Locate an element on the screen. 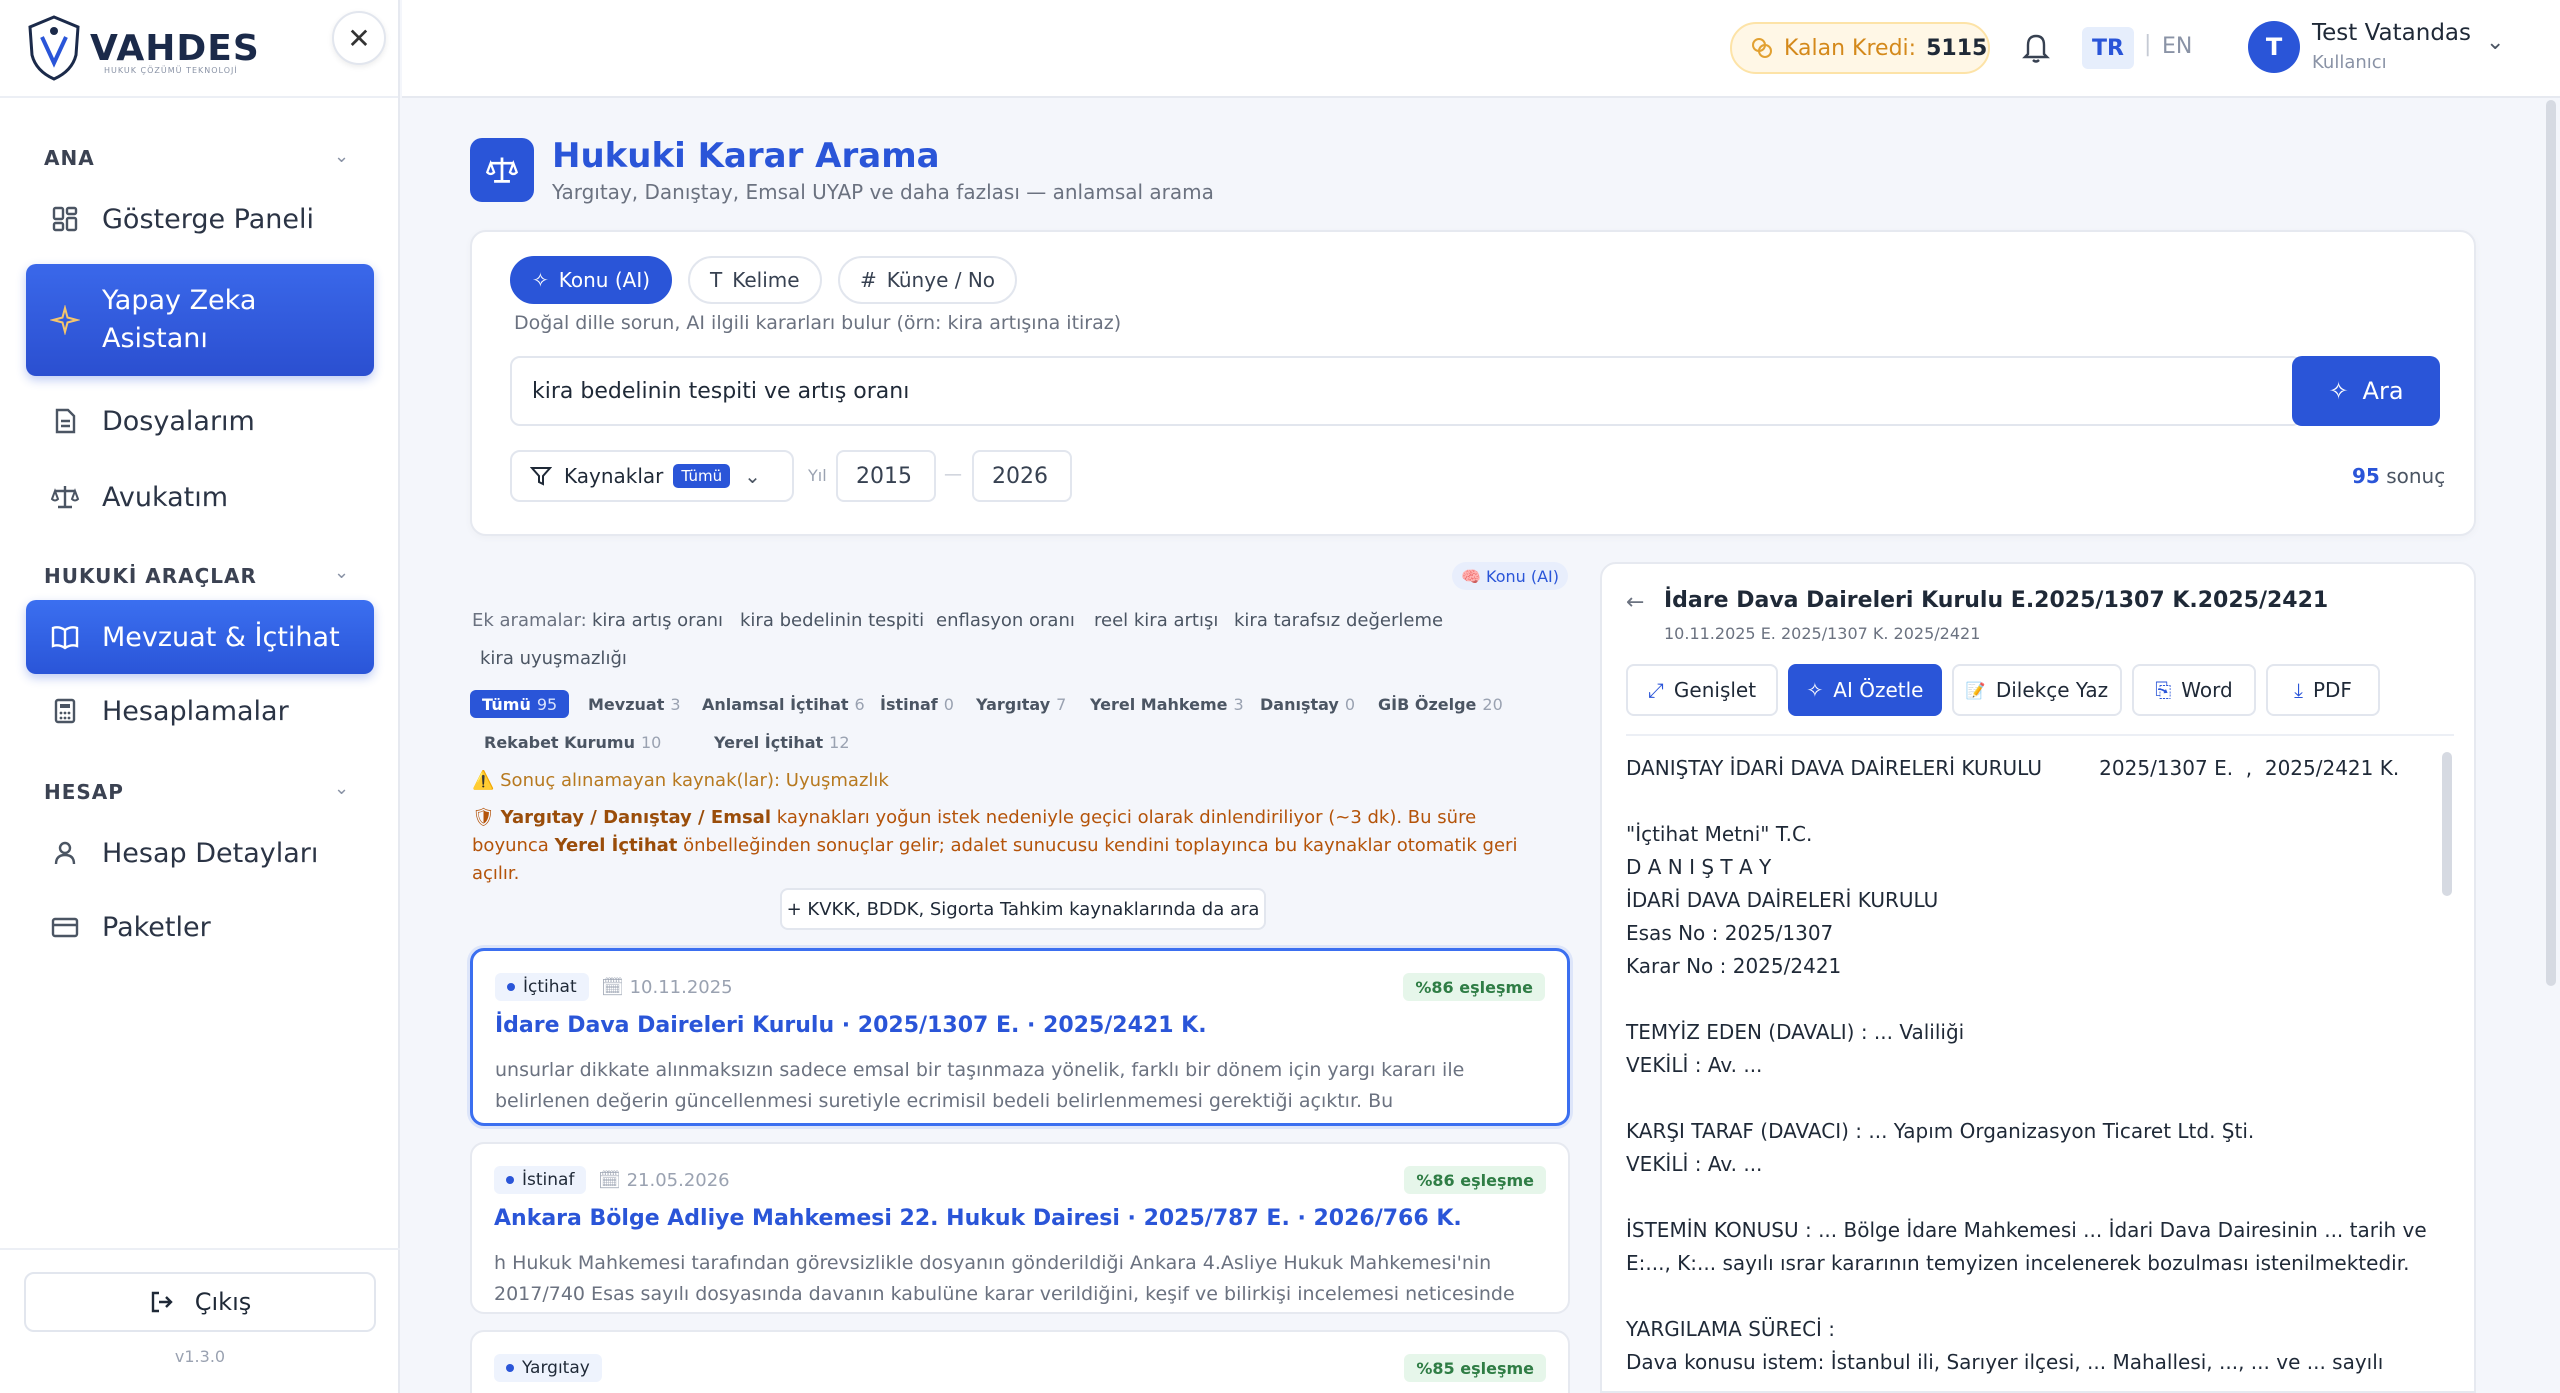 The width and height of the screenshot is (2560, 1393). filter-chip-competition: Rekabet Kurumu 10 is located at coordinates (572, 742).